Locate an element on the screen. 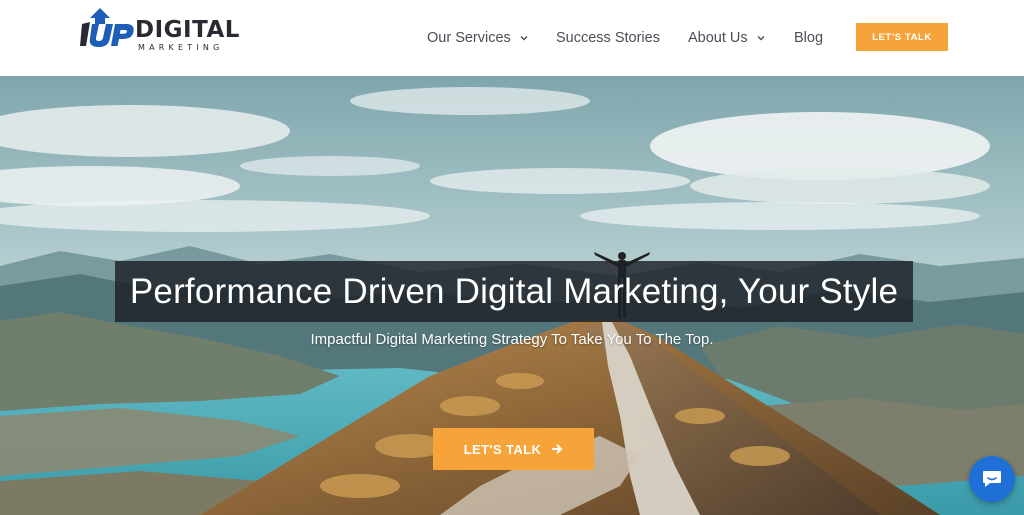 The height and width of the screenshot is (515, 1024). nav-item-about-us: About Us is located at coordinates (727, 38).